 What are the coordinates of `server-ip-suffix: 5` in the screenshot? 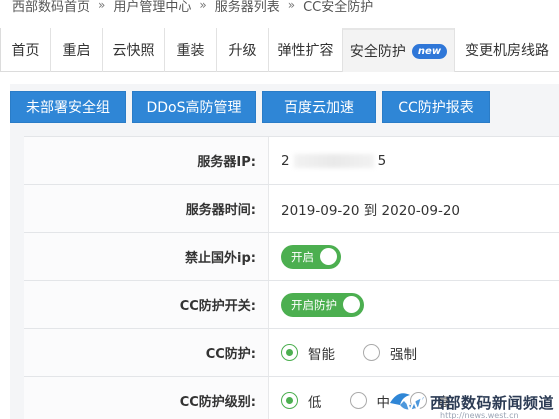 It's located at (382, 160).